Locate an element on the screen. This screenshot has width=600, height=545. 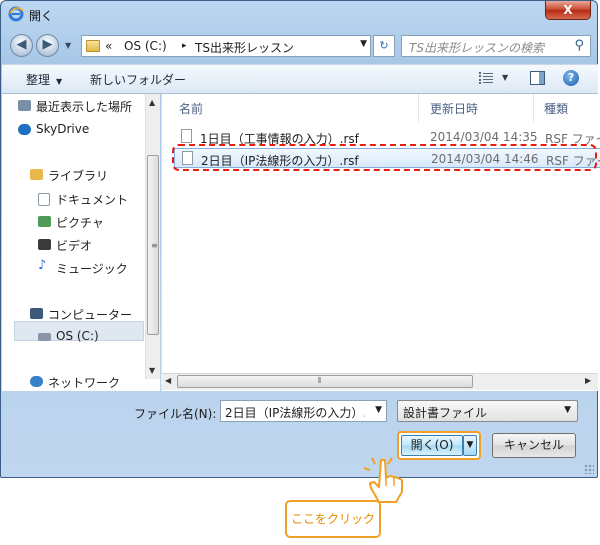
scroll-down-icon: ▼ is located at coordinates (152, 370).